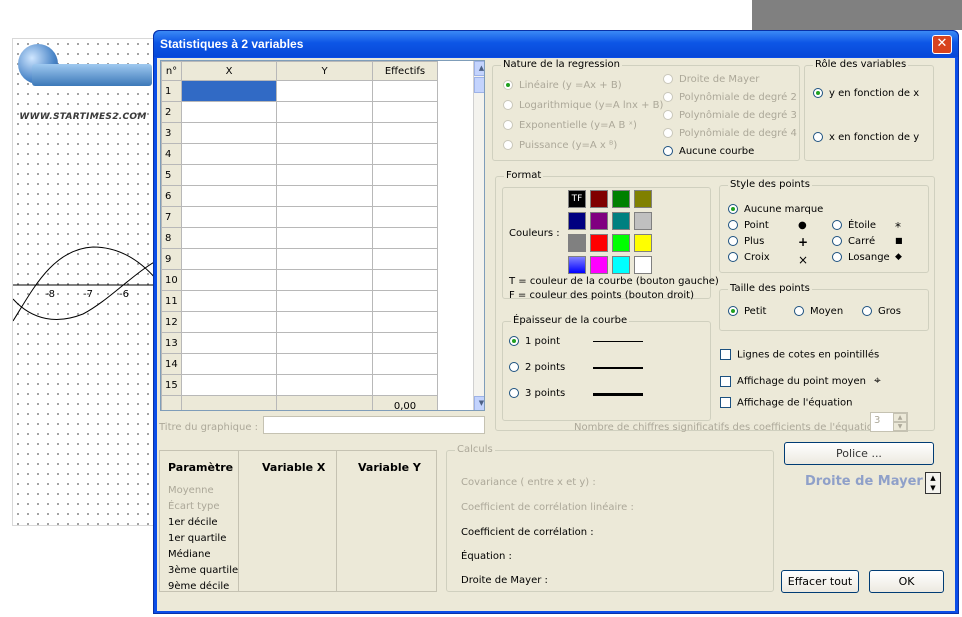  I want to click on reg-poly3: Polynômiale de degré 3, so click(730, 115).